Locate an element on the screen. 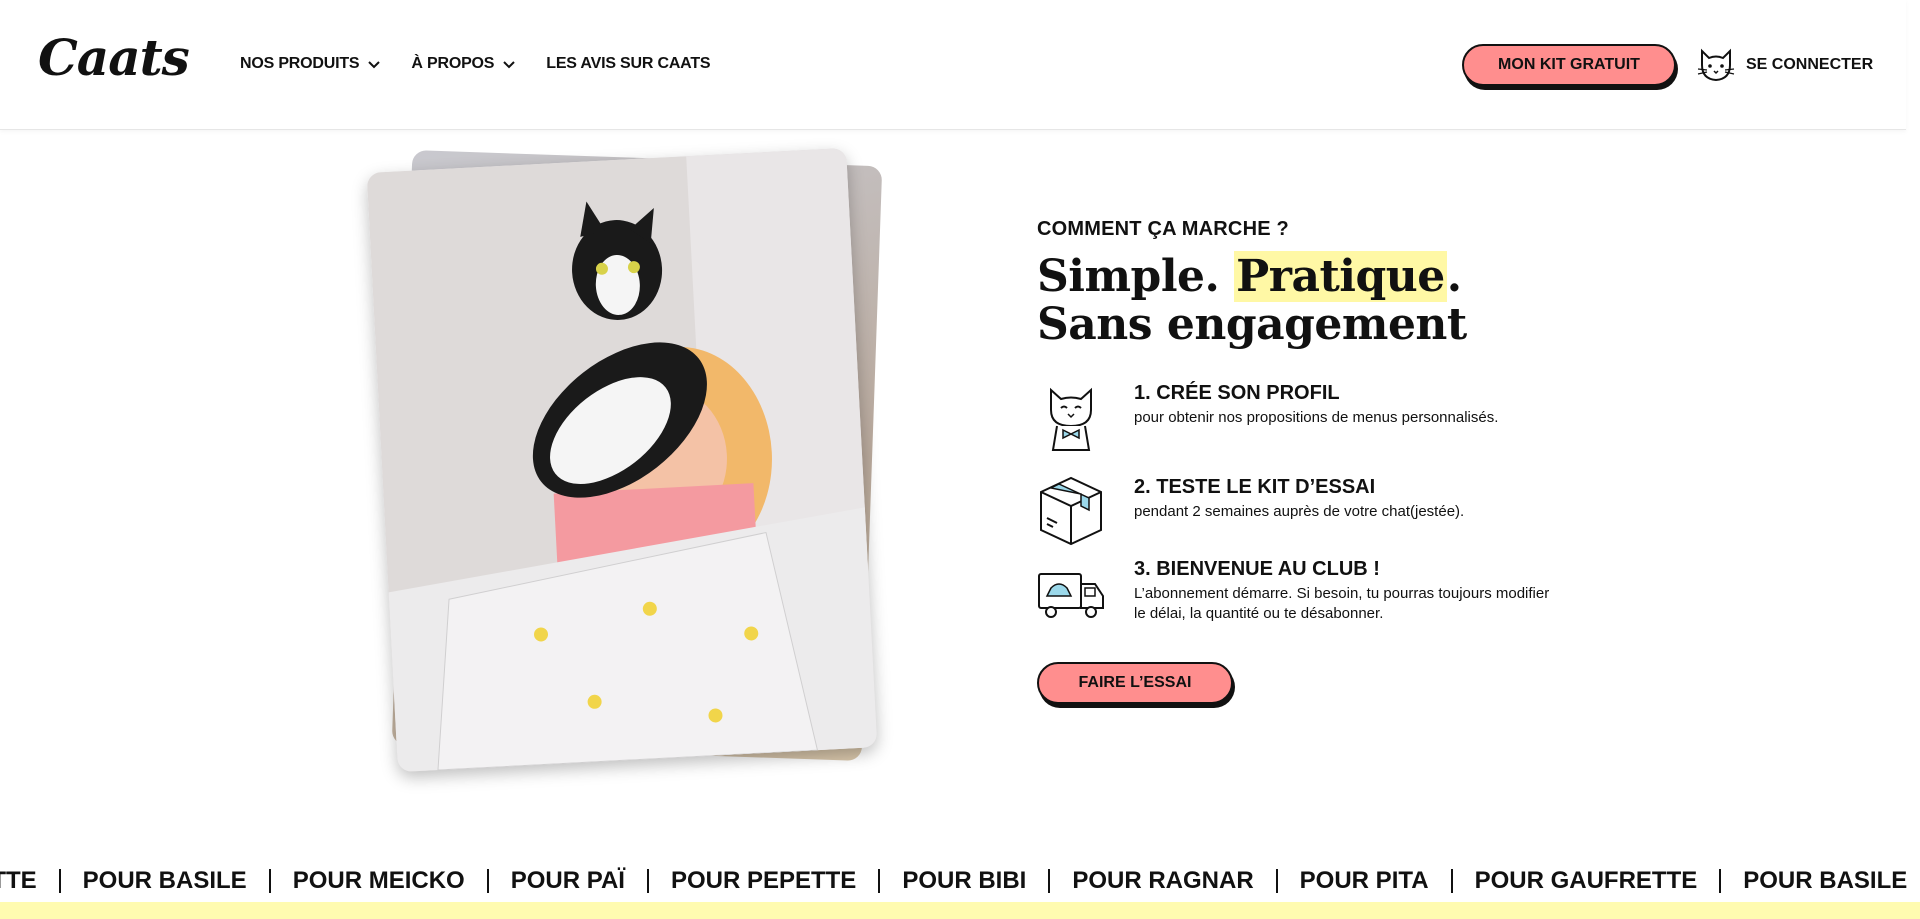  nav-item-label: À PROPOS is located at coordinates (453, 63).